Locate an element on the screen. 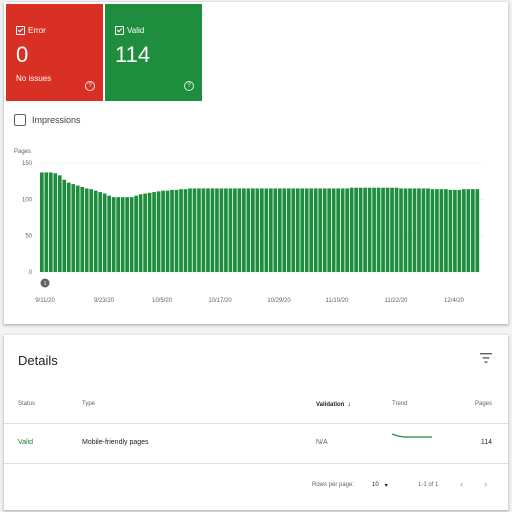  row-trend-sparkline is located at coordinates (412, 435).